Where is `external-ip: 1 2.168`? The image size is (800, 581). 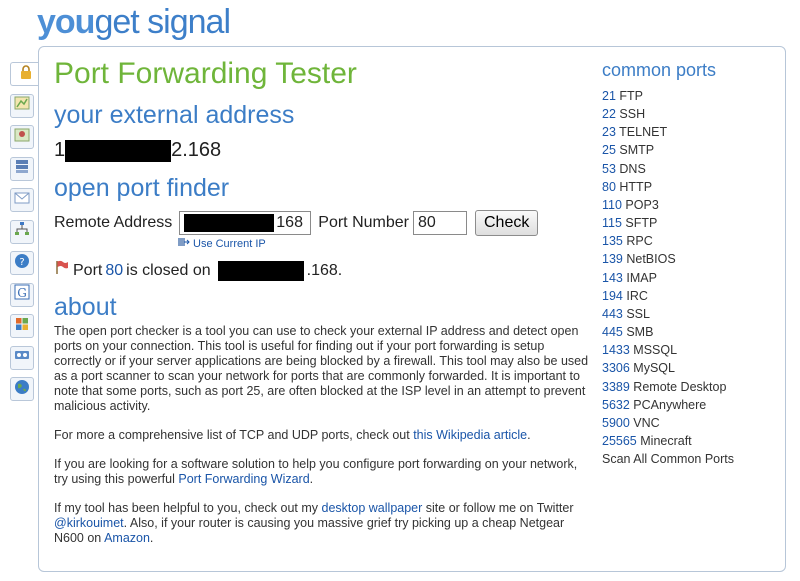 external-ip: 1 2.168 is located at coordinates (137, 150).